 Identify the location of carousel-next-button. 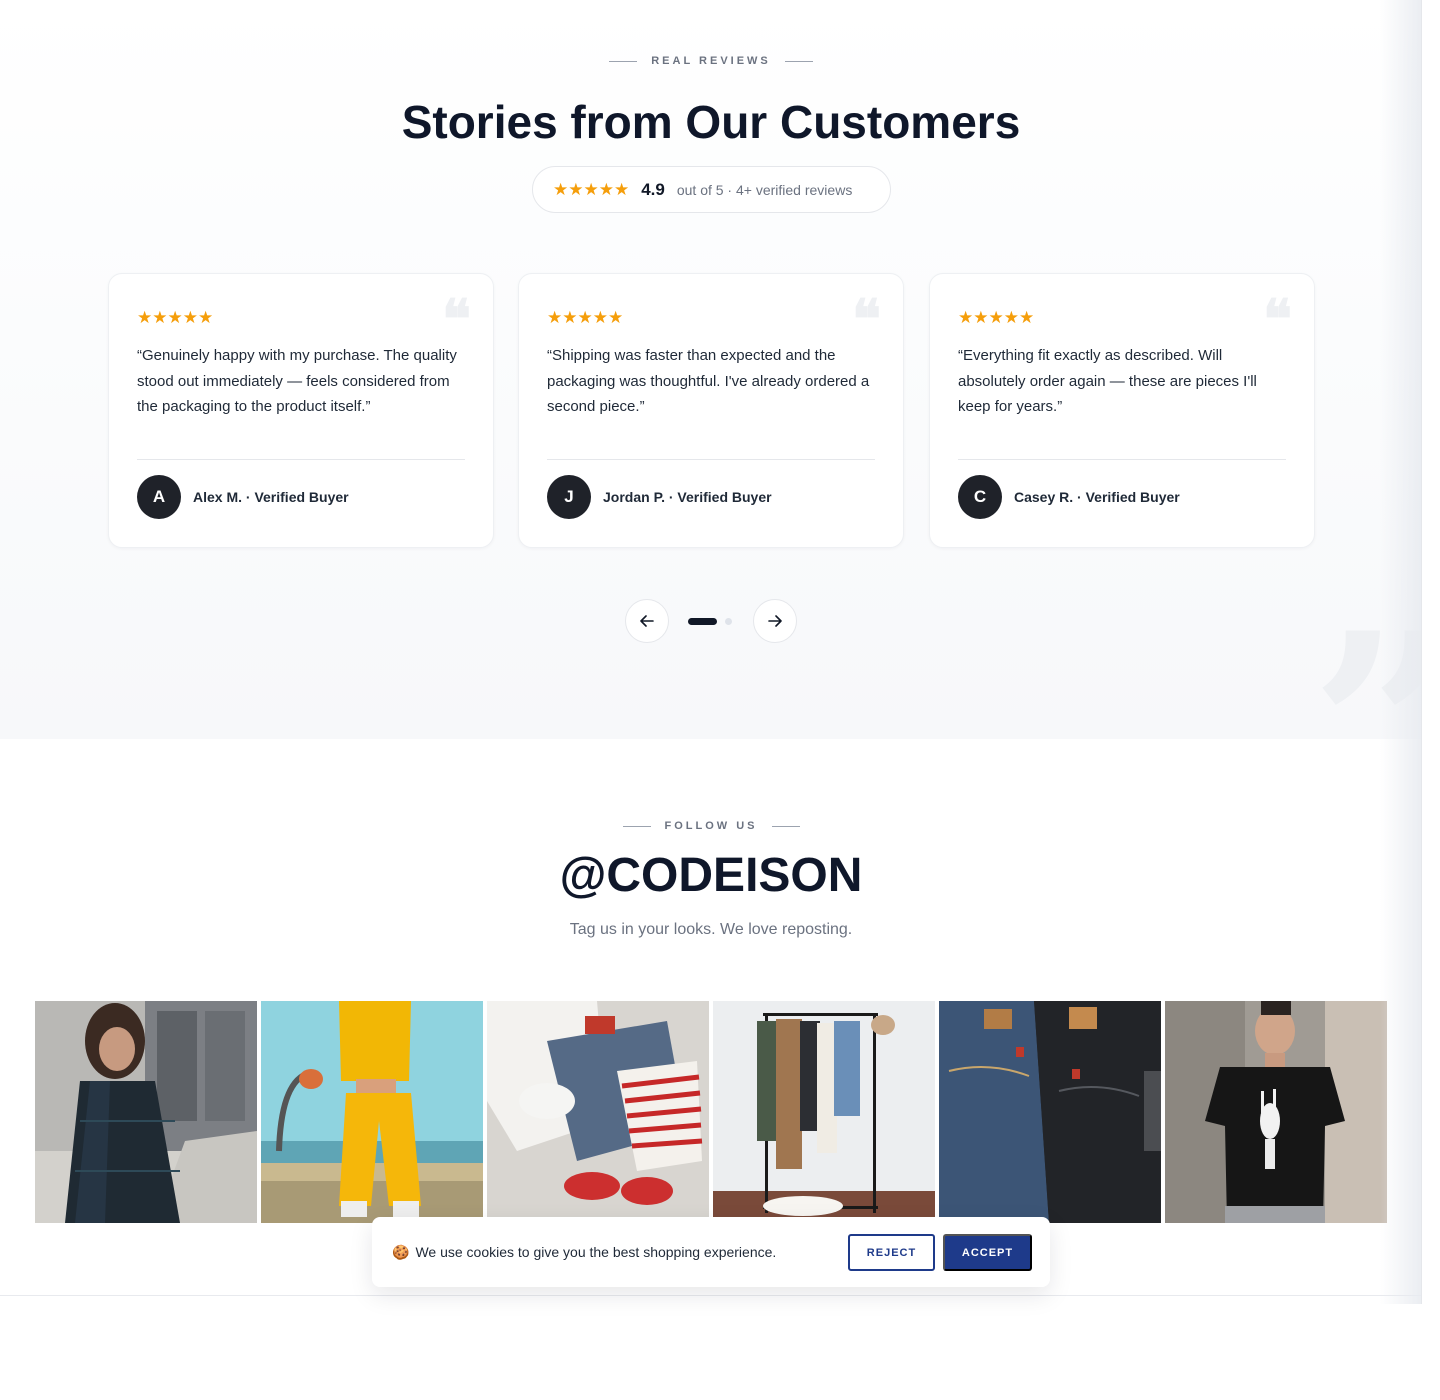
(775, 621).